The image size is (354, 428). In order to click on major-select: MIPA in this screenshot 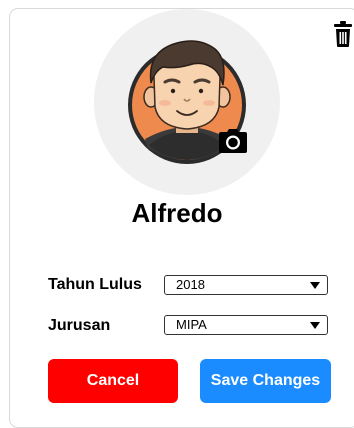, I will do `click(246, 325)`.